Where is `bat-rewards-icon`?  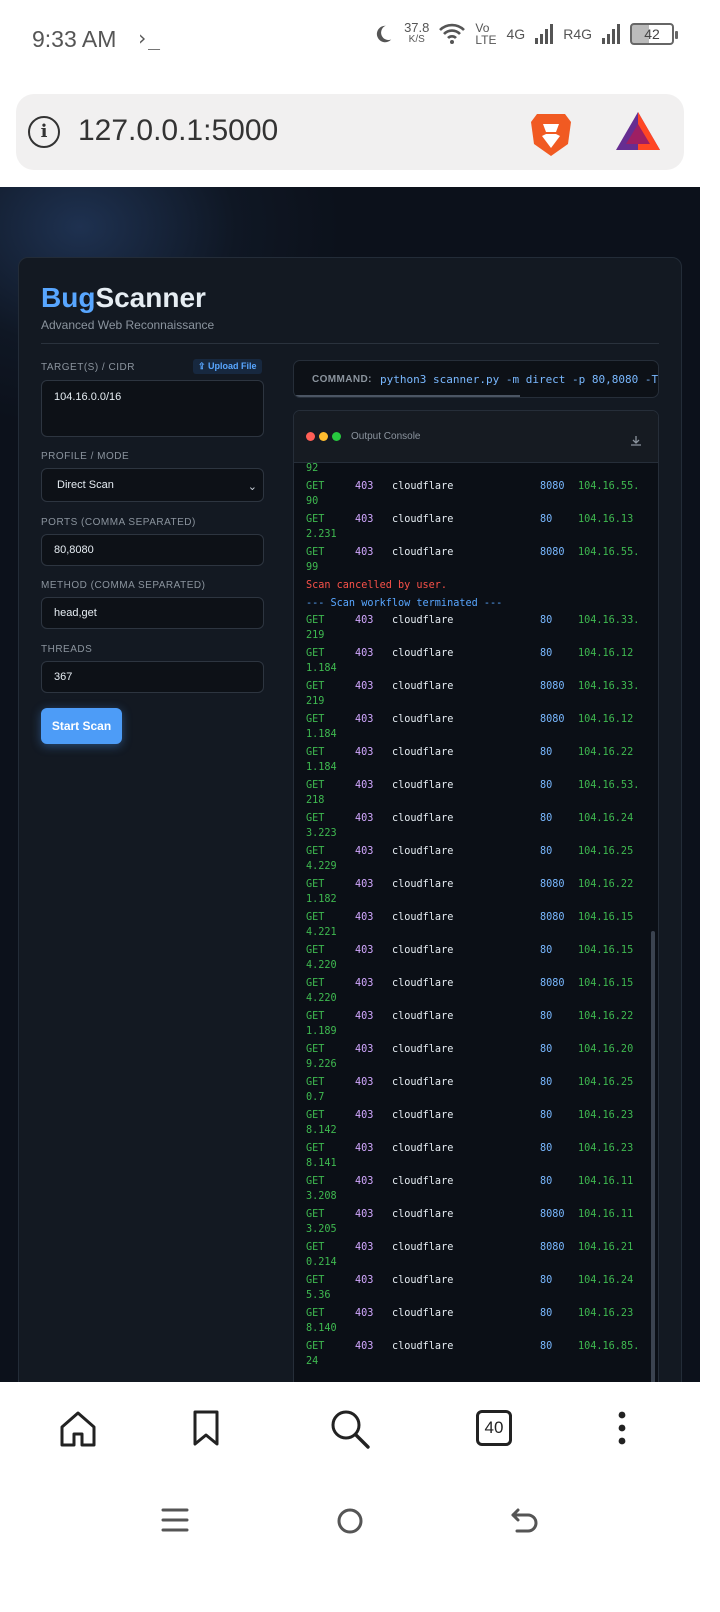
bat-rewards-icon is located at coordinates (638, 132).